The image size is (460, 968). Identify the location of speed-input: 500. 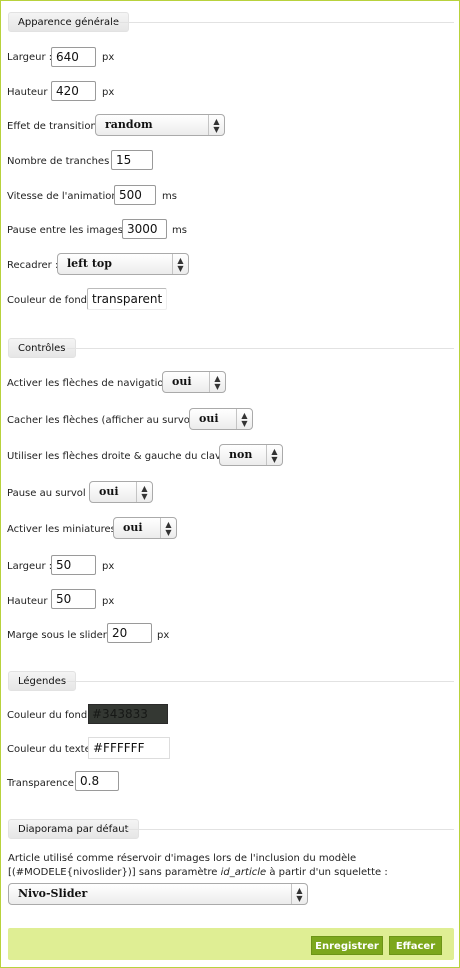
(135, 195).